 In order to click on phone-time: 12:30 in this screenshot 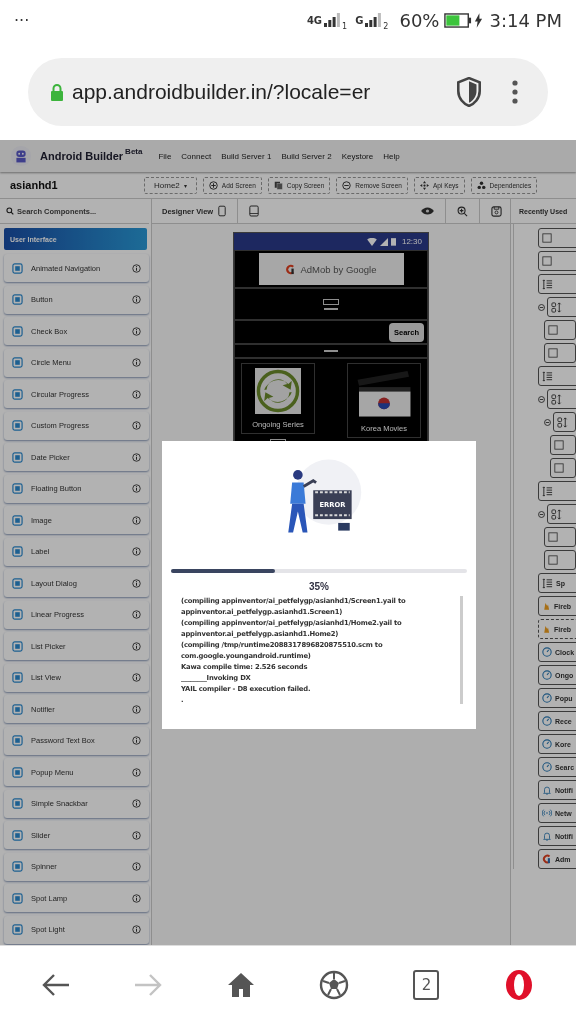, I will do `click(411, 241)`.